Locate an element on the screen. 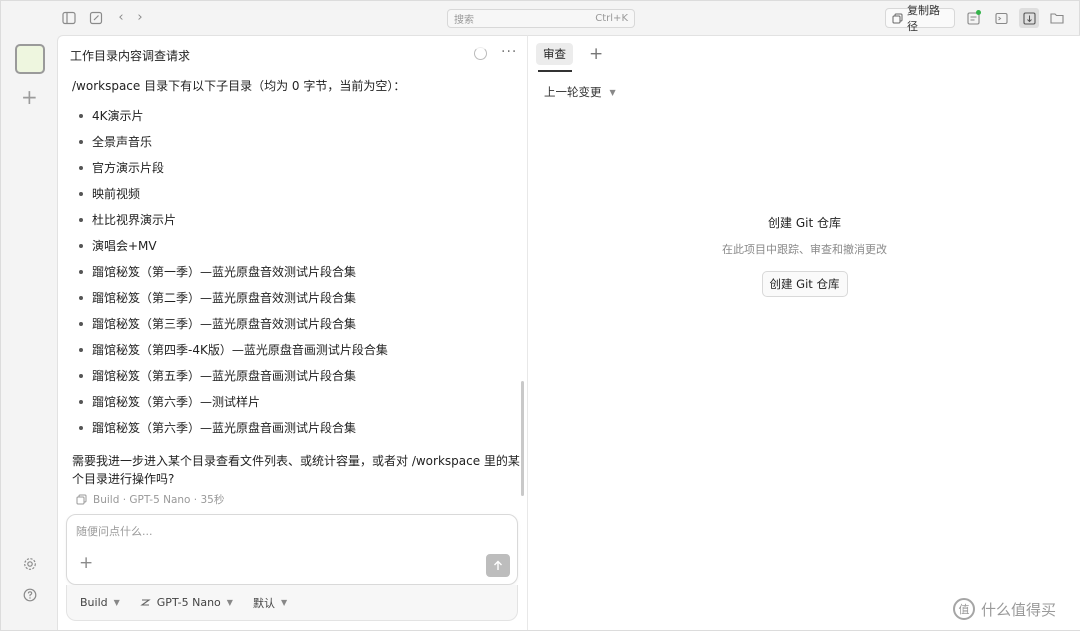 The width and height of the screenshot is (1080, 631). list-item: 蹓馆秘笈（第二季）—蓝光原盘音效测试片段合集 is located at coordinates (297, 303).